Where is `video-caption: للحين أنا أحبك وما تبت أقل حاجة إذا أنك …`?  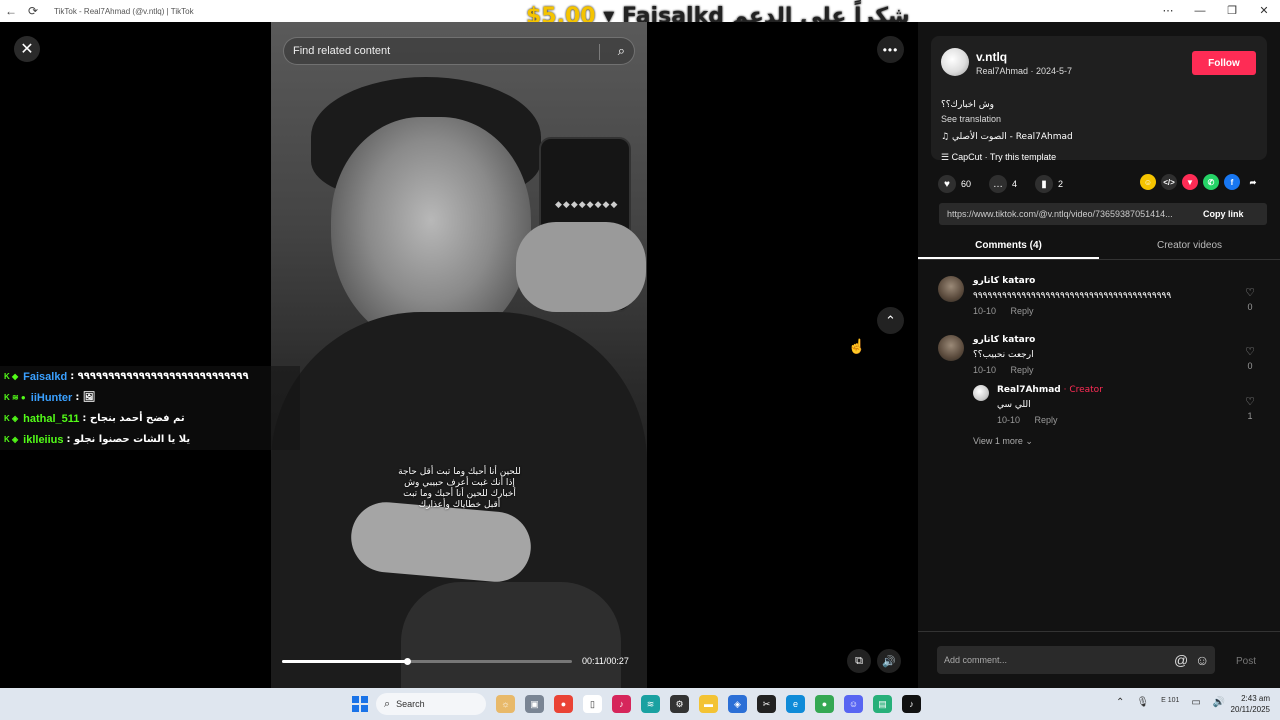 video-caption: للحين أنا أحبك وما تبت أقل حاجة إذا أنك … is located at coordinates (459, 488).